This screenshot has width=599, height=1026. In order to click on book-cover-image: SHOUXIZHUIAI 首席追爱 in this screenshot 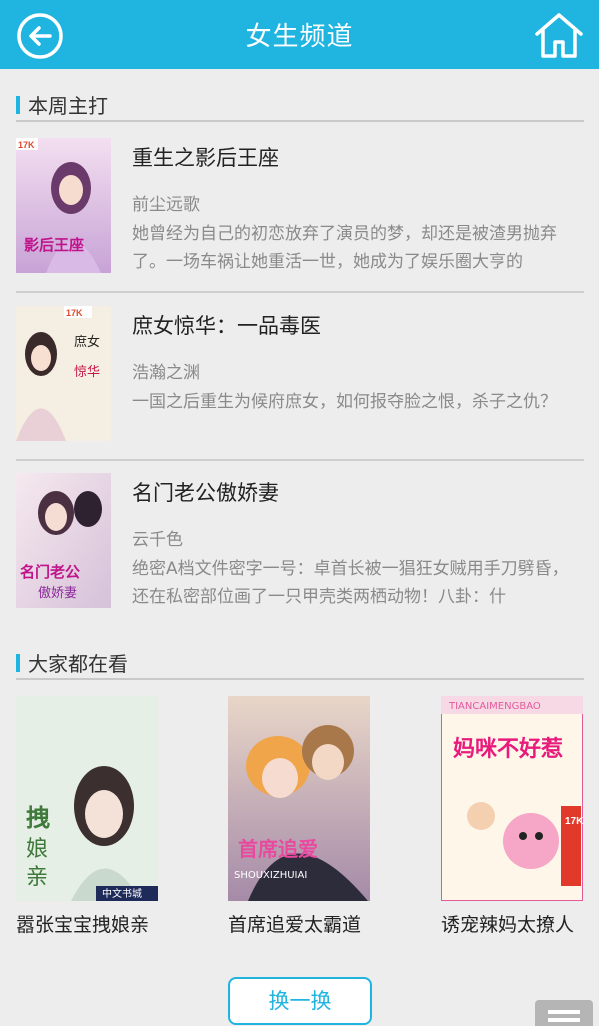, I will do `click(299, 798)`.